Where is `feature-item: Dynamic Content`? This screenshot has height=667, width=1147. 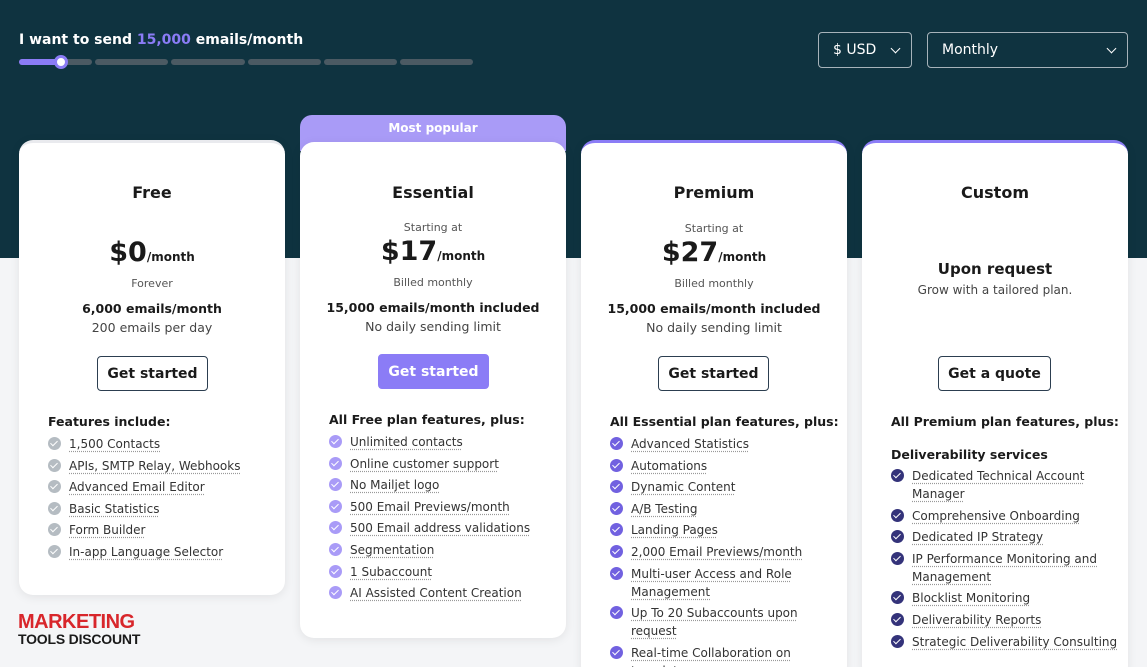 feature-item: Dynamic Content is located at coordinates (725, 487).